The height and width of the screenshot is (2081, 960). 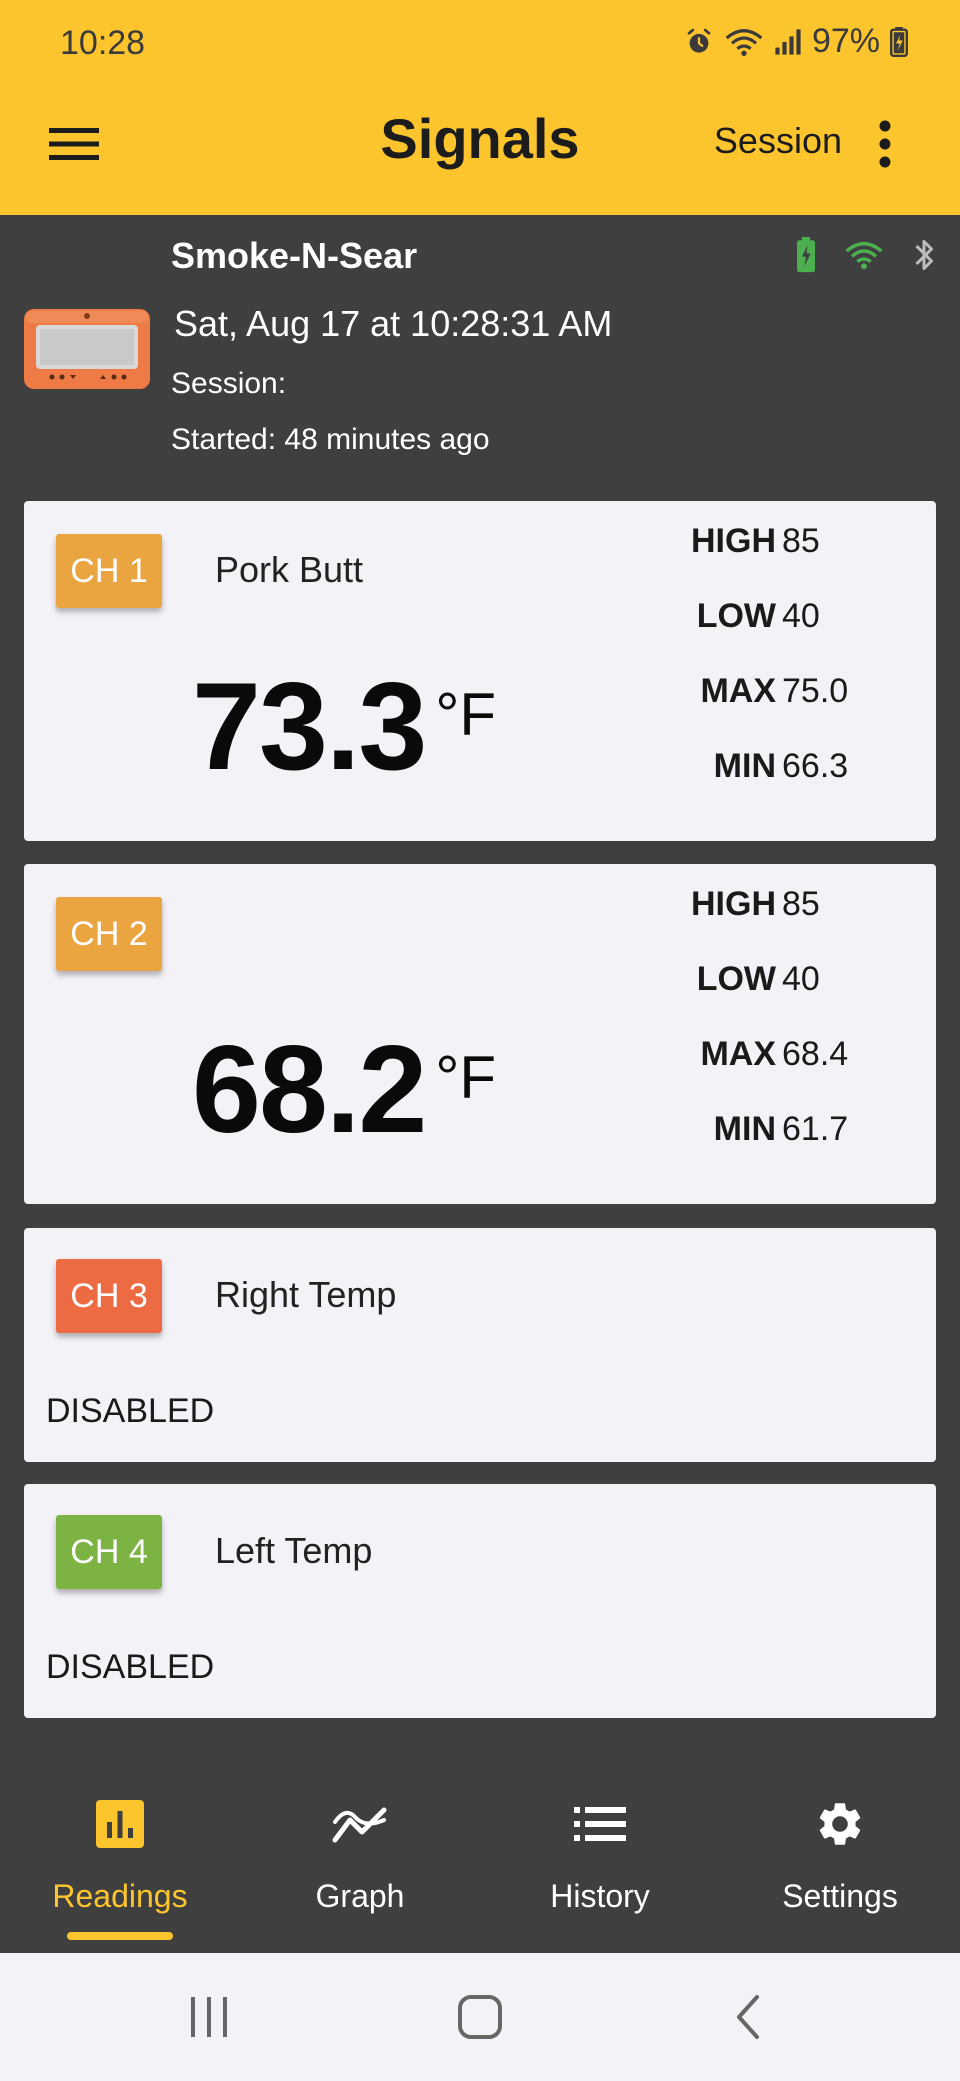 I want to click on nav-settings: Settings, so click(x=840, y=1850).